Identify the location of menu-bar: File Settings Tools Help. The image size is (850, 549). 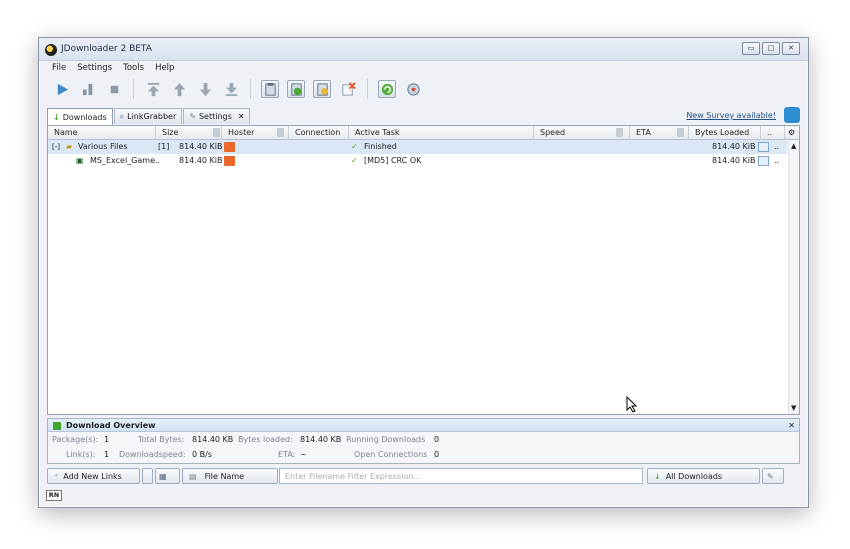
(113, 68).